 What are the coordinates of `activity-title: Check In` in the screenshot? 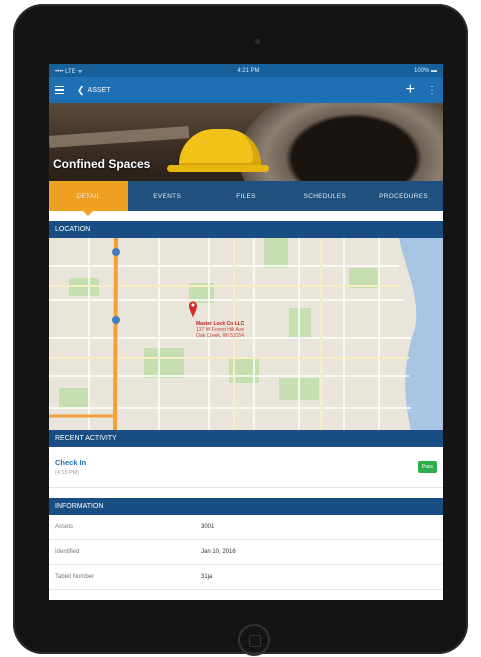 It's located at (236, 462).